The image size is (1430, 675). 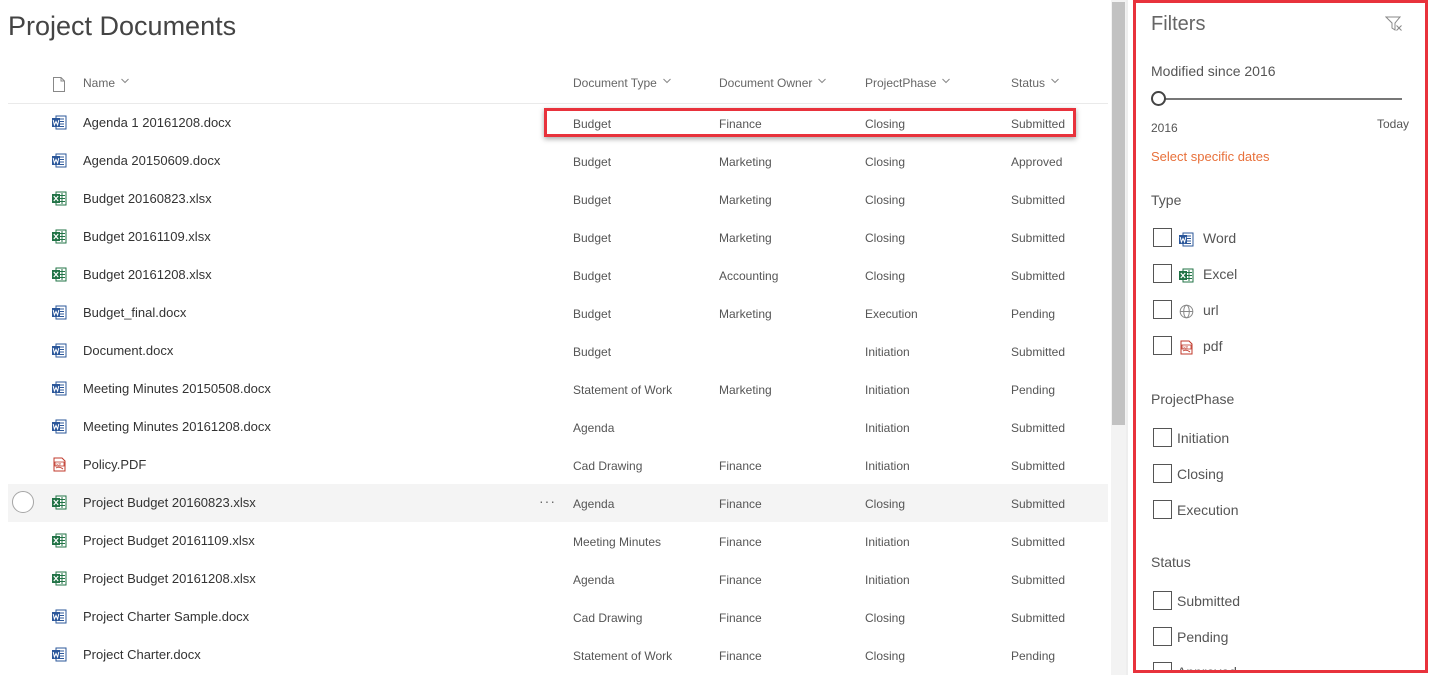 I want to click on excel-icon, so click(x=59, y=578).